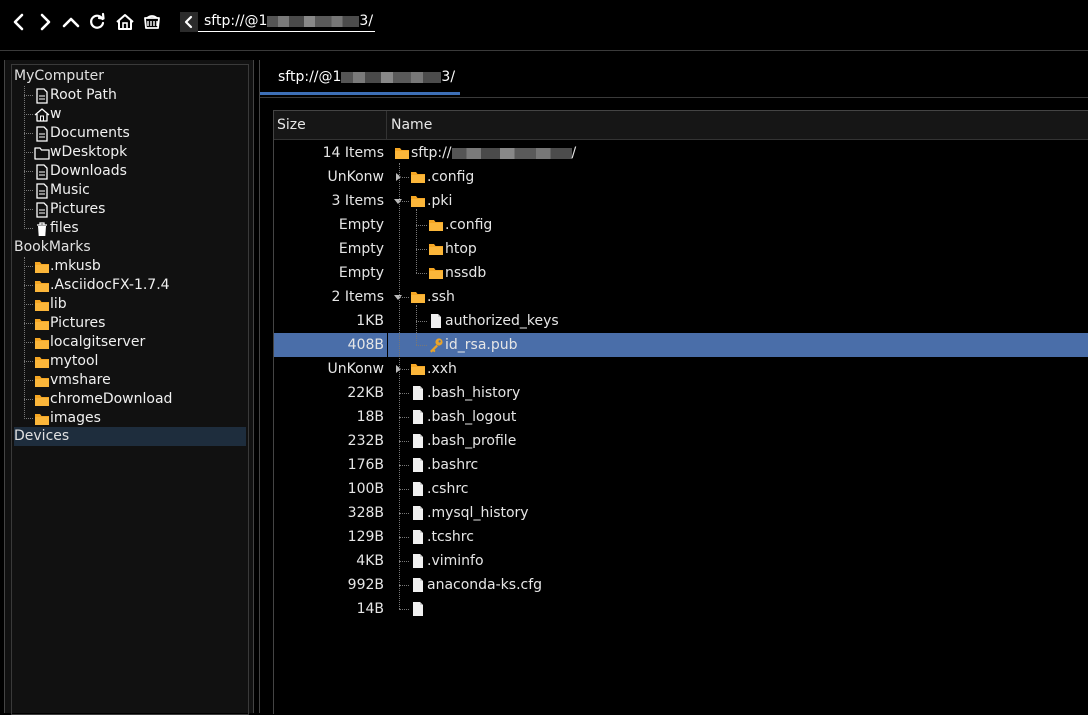 The height and width of the screenshot is (715, 1088). I want to click on bookmark-item--asciidocfx-1-7-4: .AsciidocFX-1.7.4, so click(102, 285).